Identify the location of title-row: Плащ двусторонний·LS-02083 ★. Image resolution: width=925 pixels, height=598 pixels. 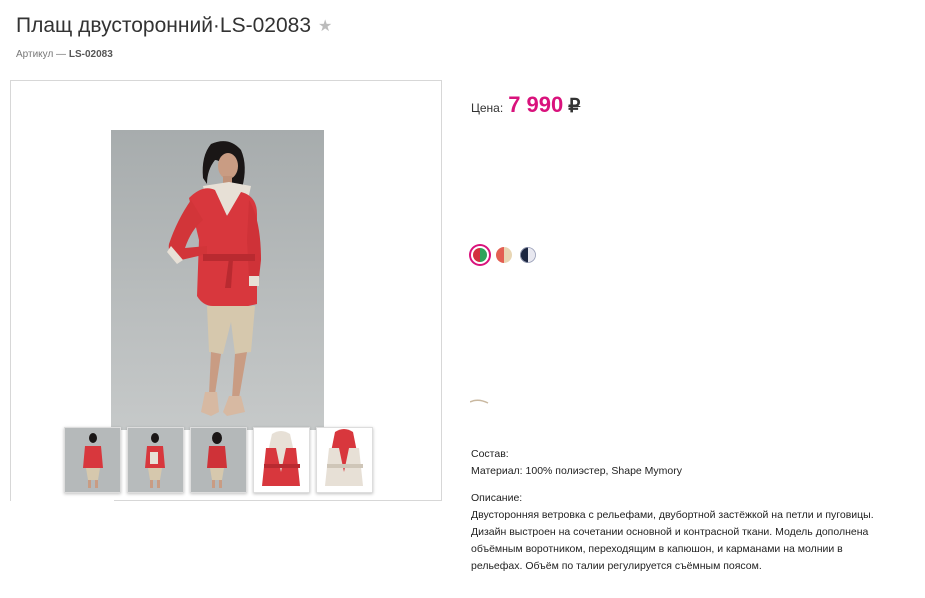
(174, 26).